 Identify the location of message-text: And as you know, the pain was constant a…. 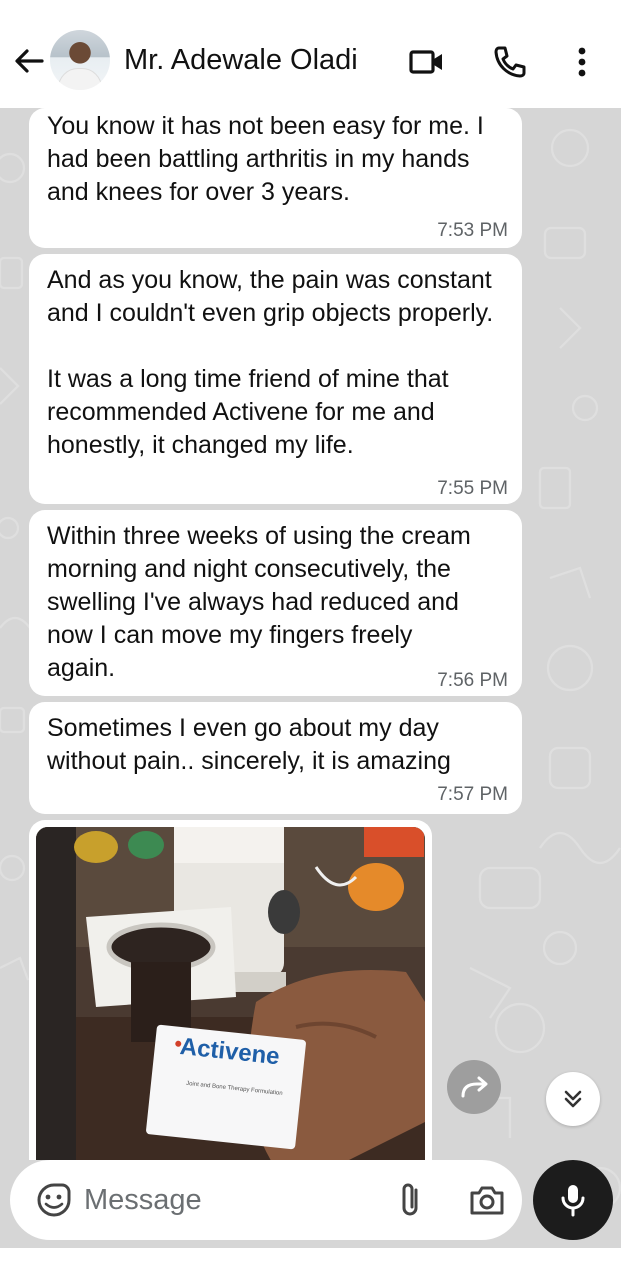
(270, 362).